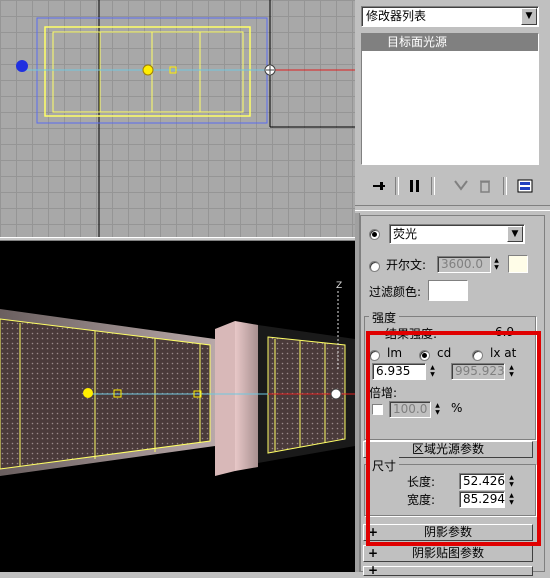 This screenshot has height=578, width=550. What do you see at coordinates (457, 234) in the screenshot?
I see `distribution-dropdown: 荧光 ▼` at bounding box center [457, 234].